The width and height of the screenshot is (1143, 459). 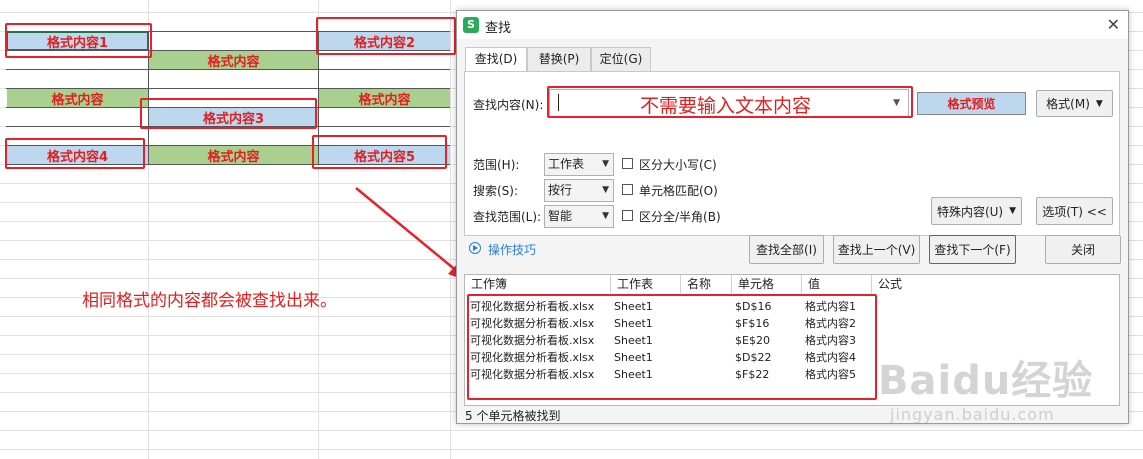 I want to click on close-button: 关闭, so click(x=1083, y=249).